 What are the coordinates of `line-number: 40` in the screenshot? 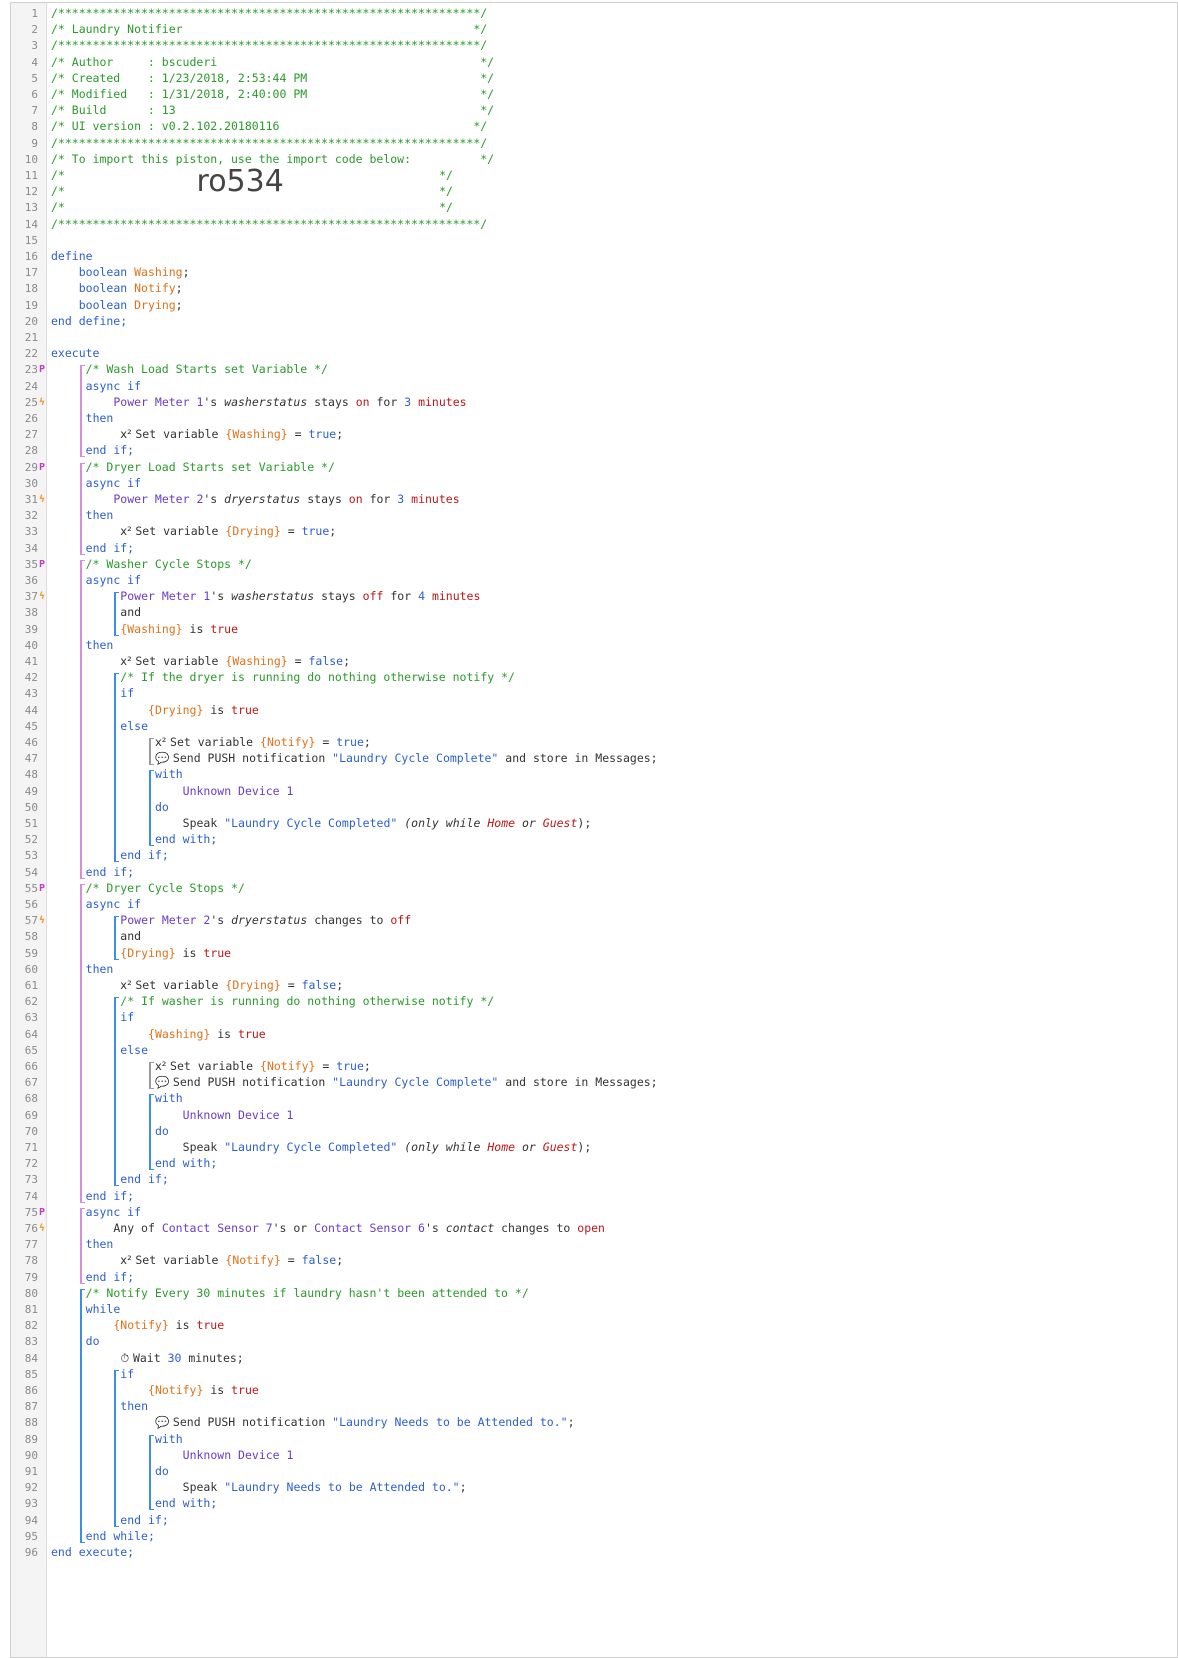 It's located at (31, 645).